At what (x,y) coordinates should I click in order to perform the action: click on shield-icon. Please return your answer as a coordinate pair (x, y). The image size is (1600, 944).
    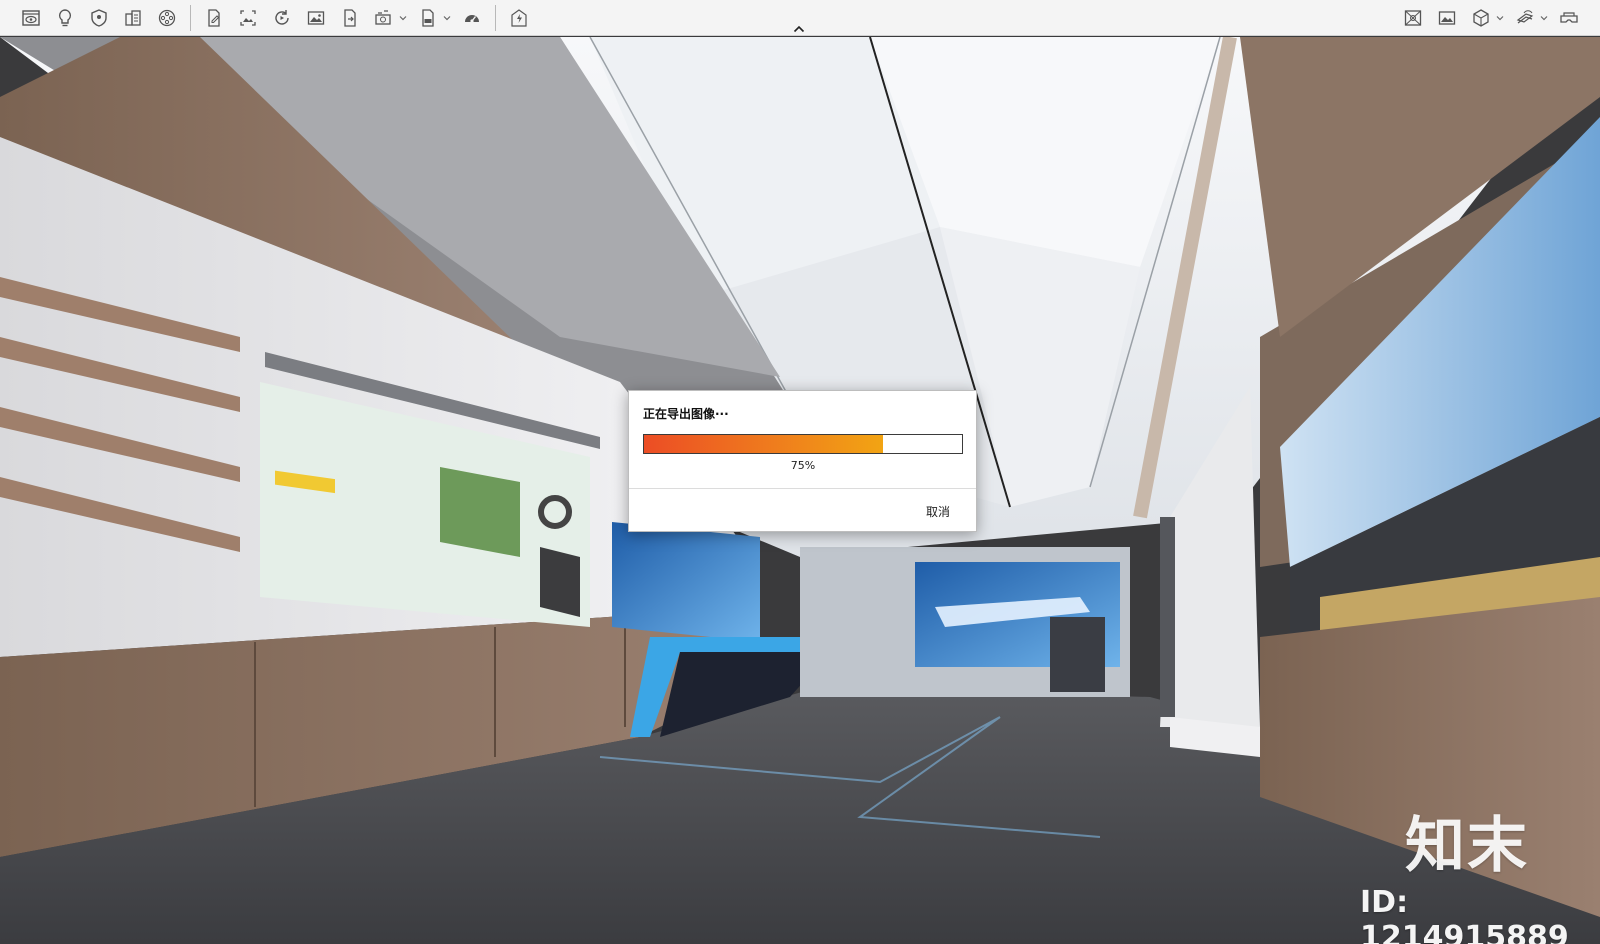
    Looking at the image, I should click on (99, 18).